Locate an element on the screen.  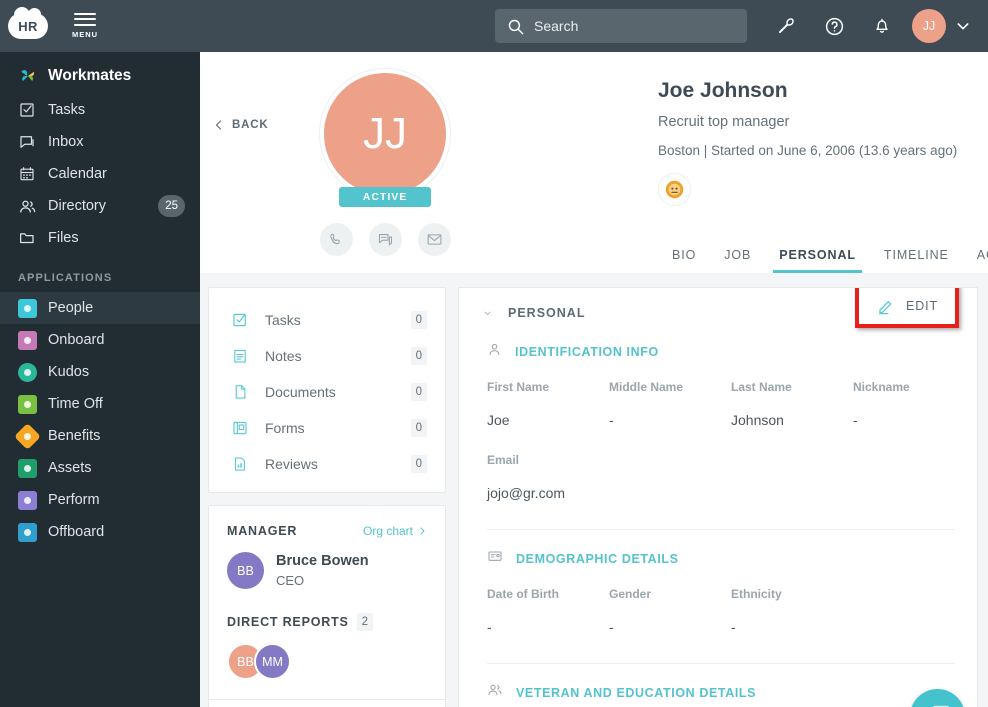
reviews-icon is located at coordinates (248, 464).